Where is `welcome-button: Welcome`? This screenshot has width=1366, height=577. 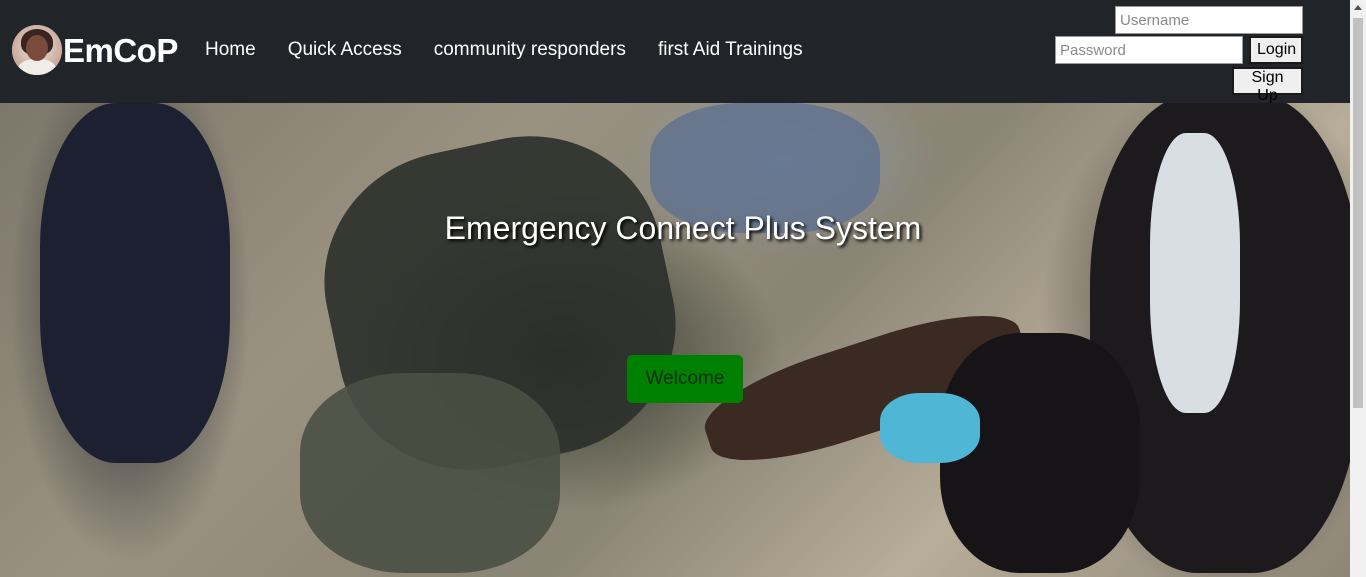
welcome-button: Welcome is located at coordinates (685, 379).